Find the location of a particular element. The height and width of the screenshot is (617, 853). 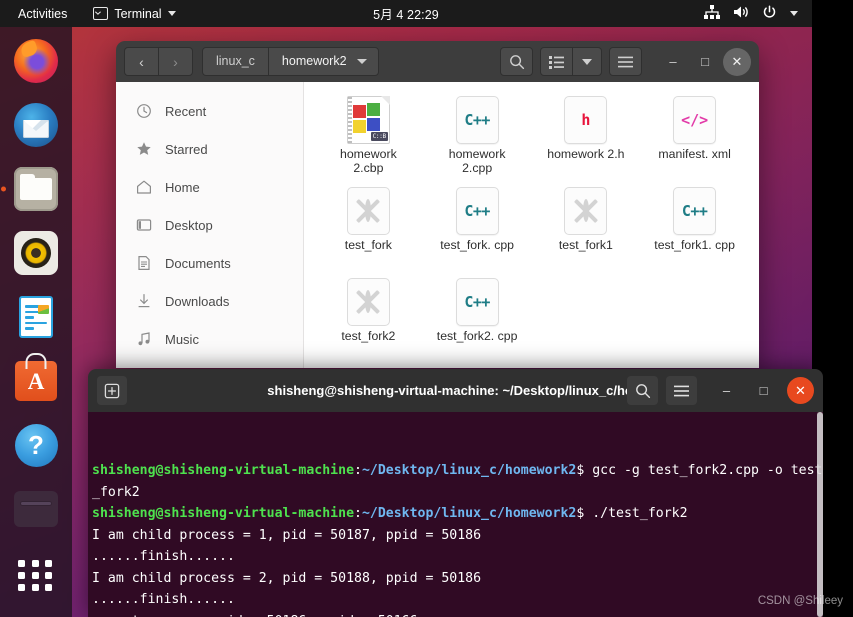

forward-button: › is located at coordinates (175, 61).